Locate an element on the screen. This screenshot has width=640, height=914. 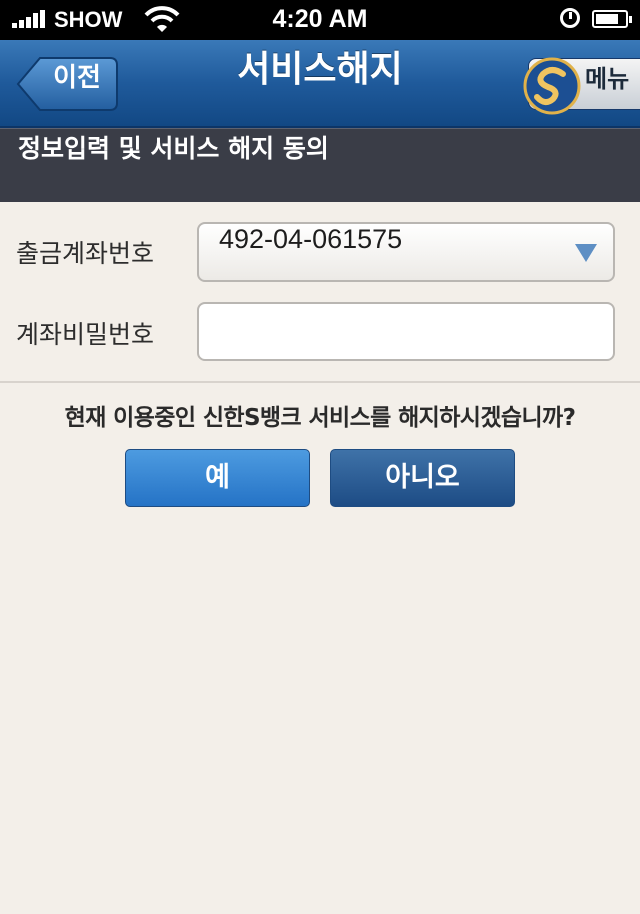
account-number-label: 출금계좌번호 is located at coordinates (85, 253).